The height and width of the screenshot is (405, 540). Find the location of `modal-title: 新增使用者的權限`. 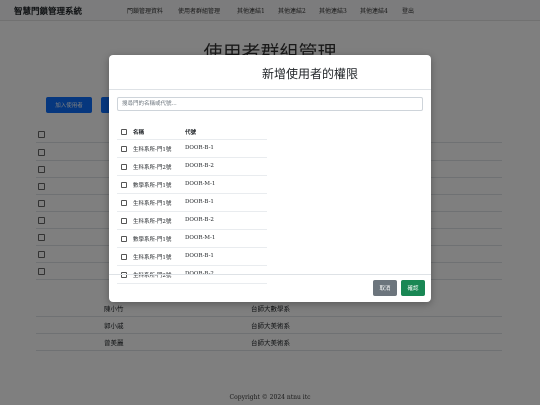

modal-title: 新增使用者的權限 is located at coordinates (309, 74).